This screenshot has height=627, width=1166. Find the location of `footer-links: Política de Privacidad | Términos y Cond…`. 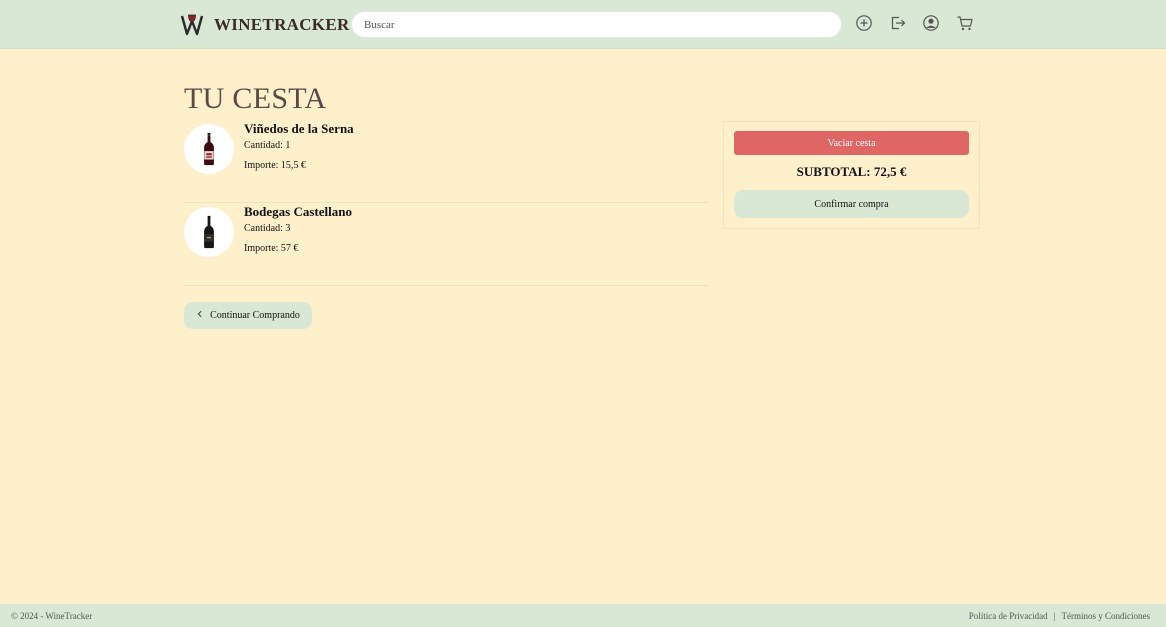

footer-links: Política de Privacidad | Términos y Cond… is located at coordinates (1059, 616).